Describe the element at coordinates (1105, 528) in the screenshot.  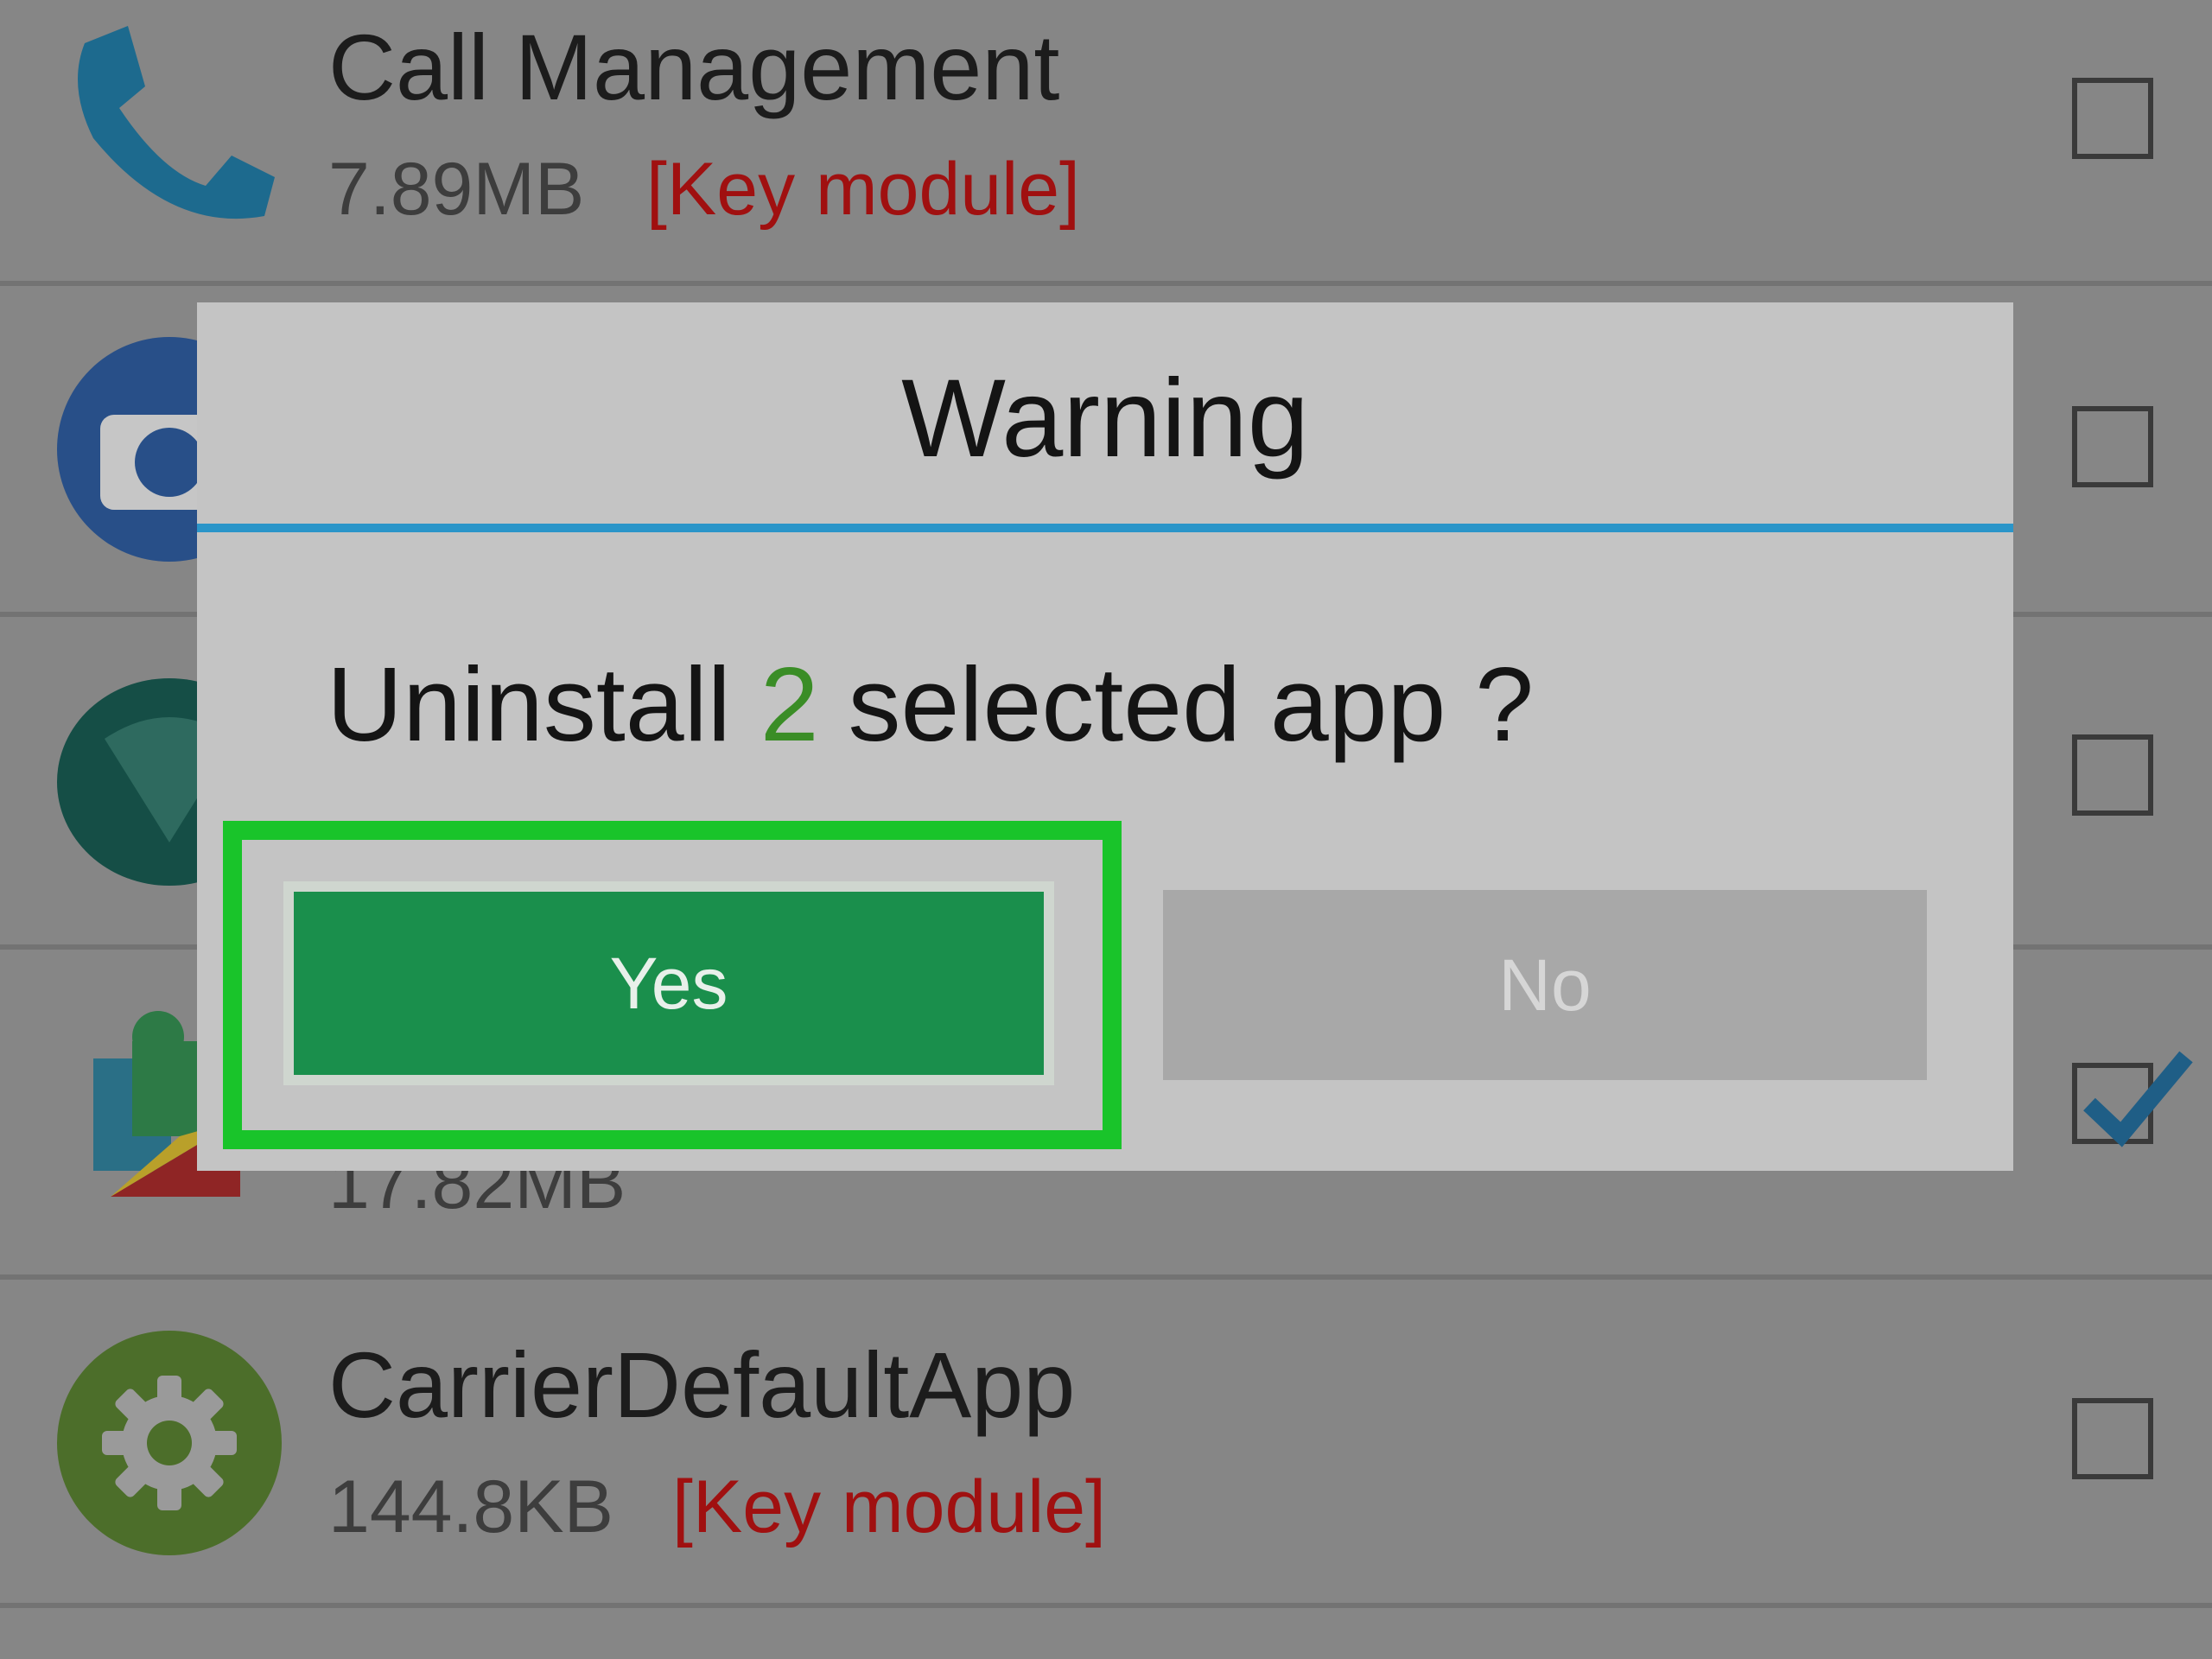
I see `dialog-title-divider` at that location.